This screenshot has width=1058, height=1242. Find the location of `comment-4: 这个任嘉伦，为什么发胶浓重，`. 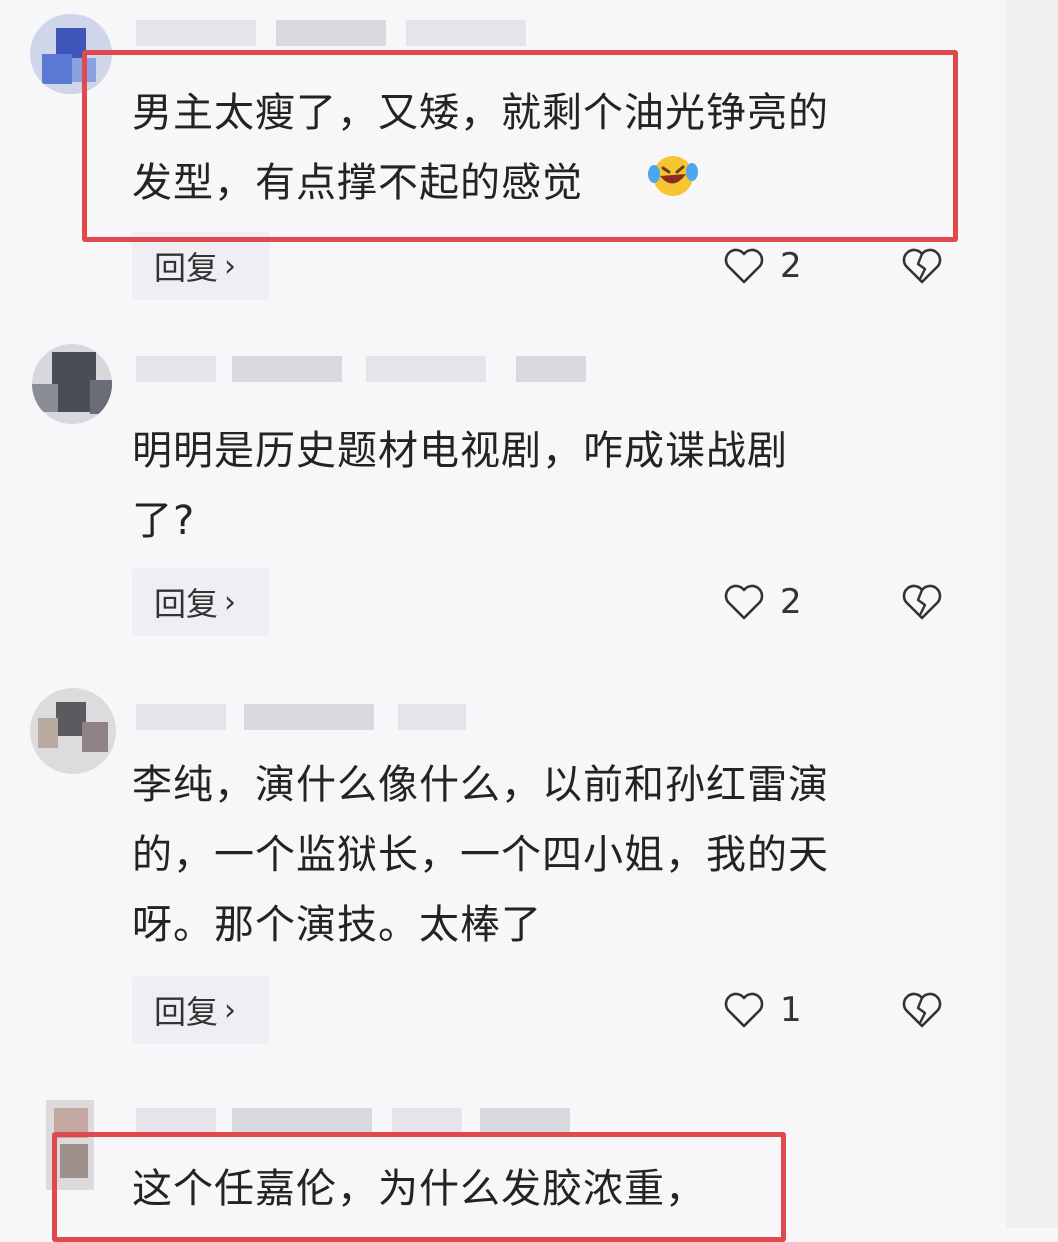

comment-4: 这个任嘉伦，为什么发胶浓重， is located at coordinates (500, 1166).